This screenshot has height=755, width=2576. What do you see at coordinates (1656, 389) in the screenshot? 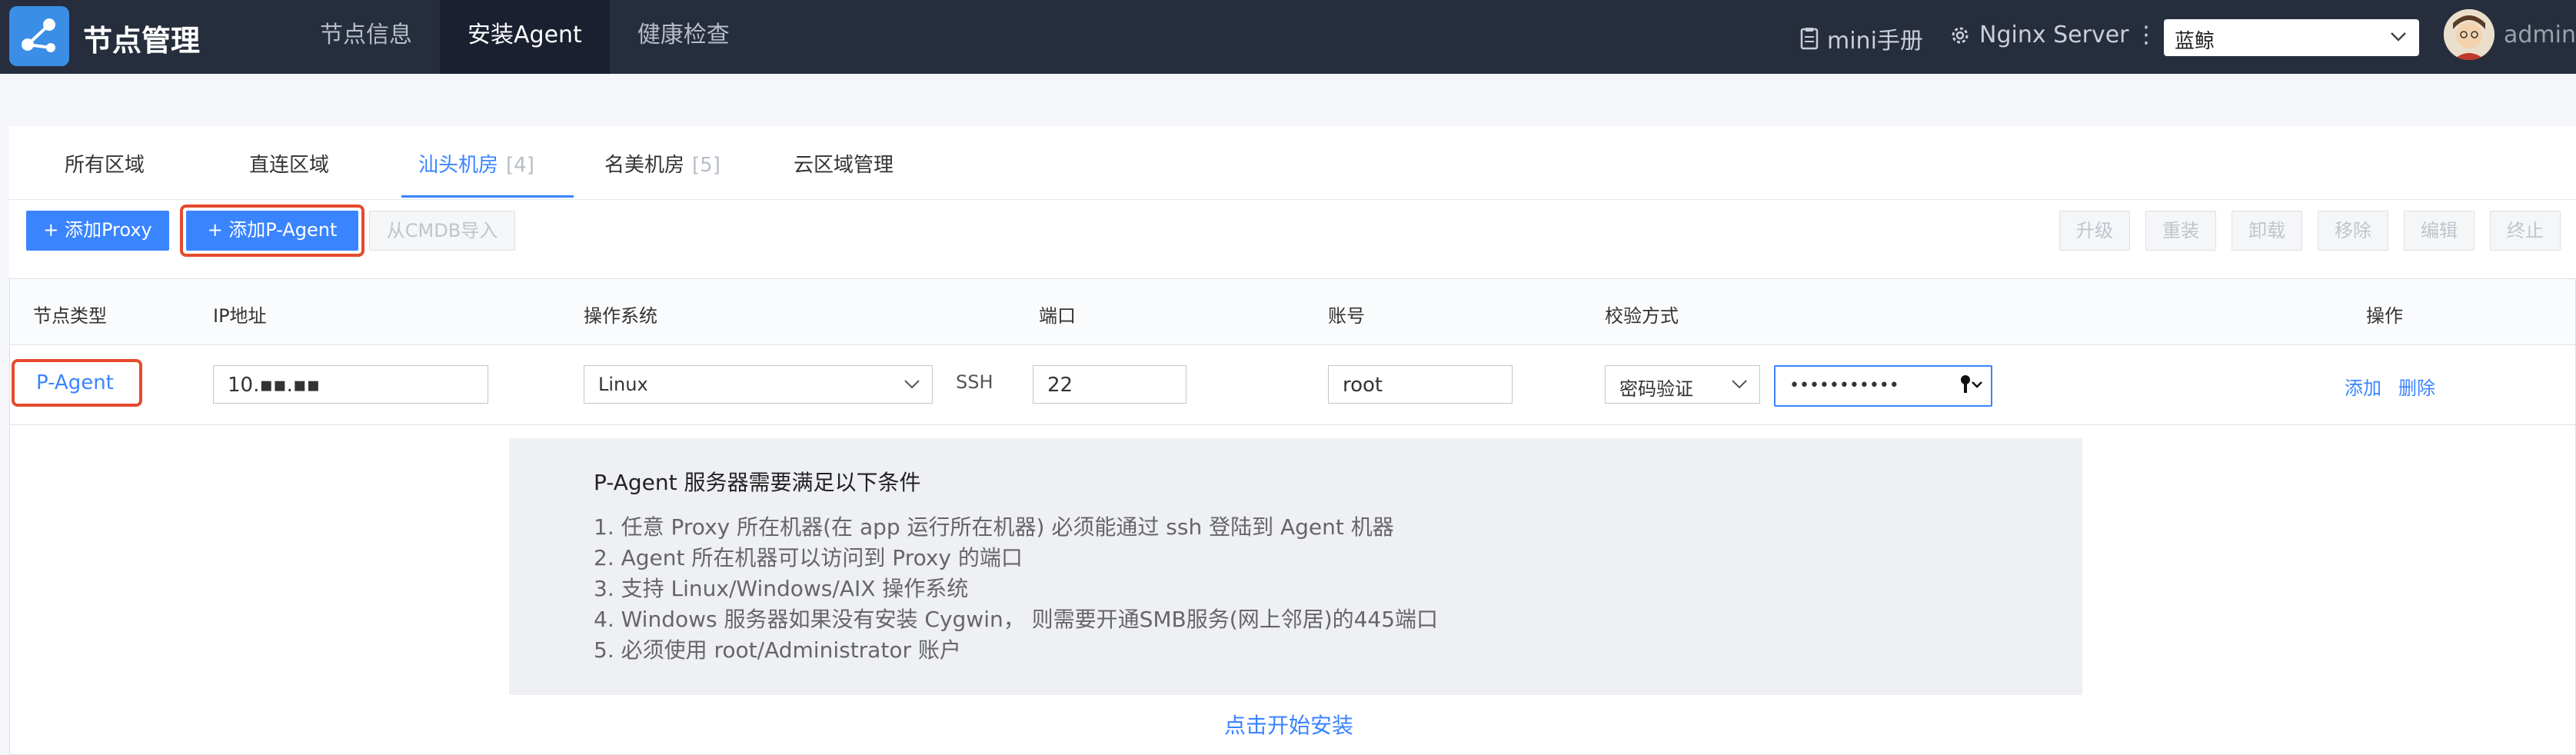
I see `auth-method-value: 密码验证` at bounding box center [1656, 389].